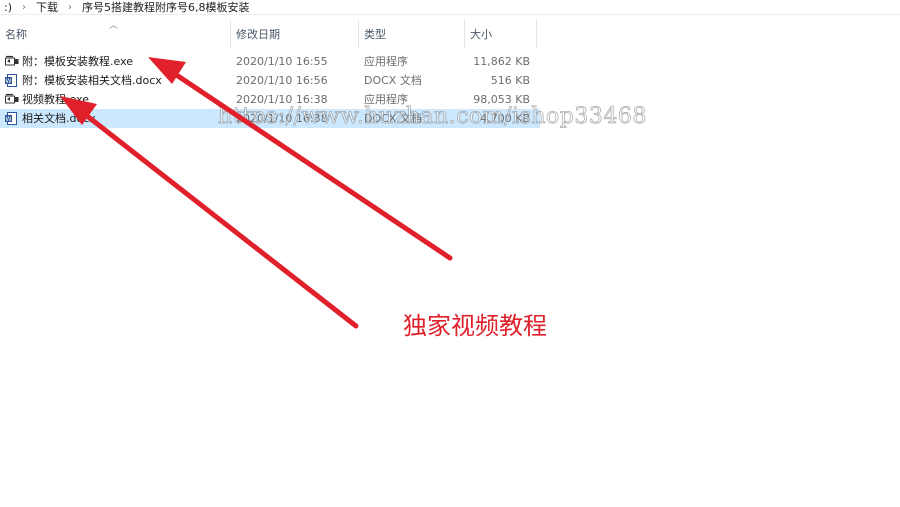  I want to click on file-name: 附：模板安装教程.exe, so click(78, 61).